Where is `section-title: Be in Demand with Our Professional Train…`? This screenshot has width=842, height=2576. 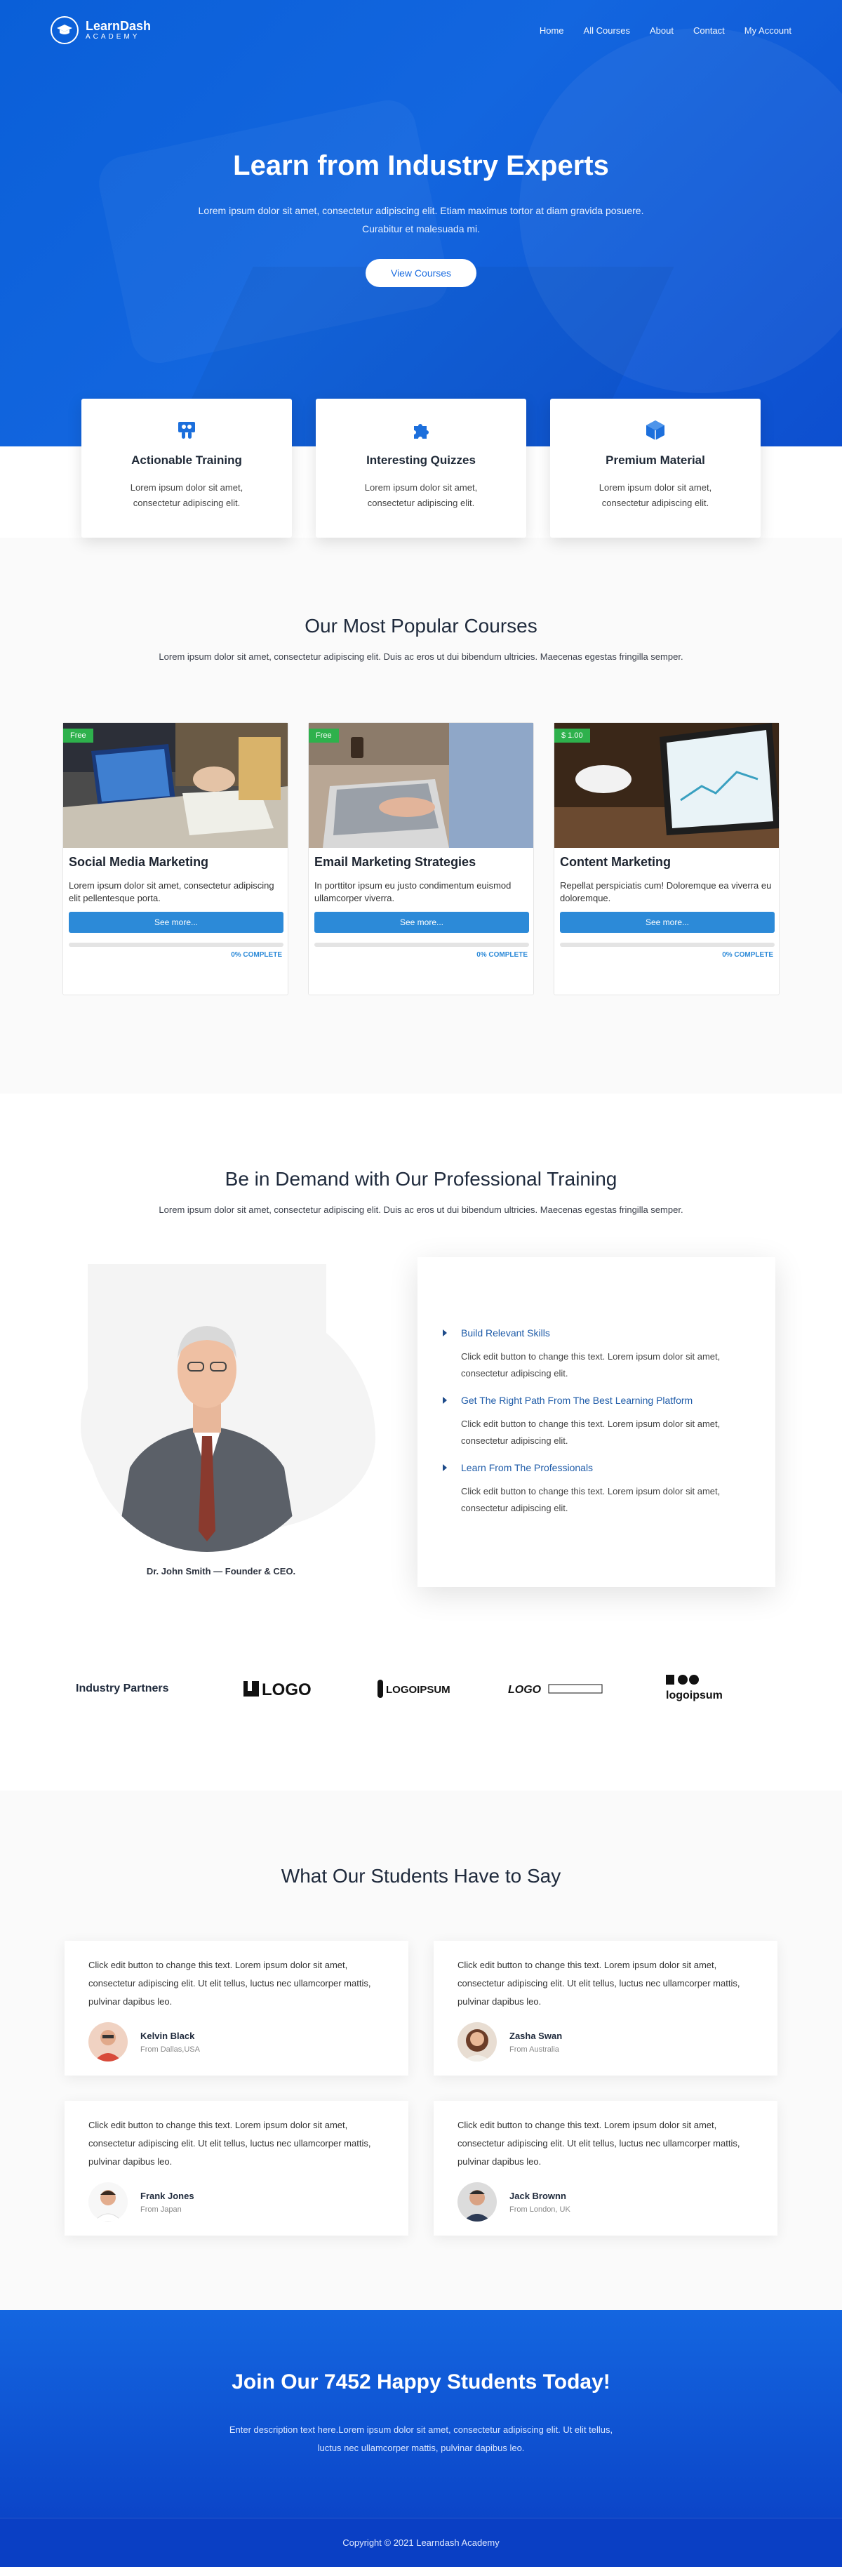
section-title: Be in Demand with Our Professional Train… is located at coordinates (421, 1179).